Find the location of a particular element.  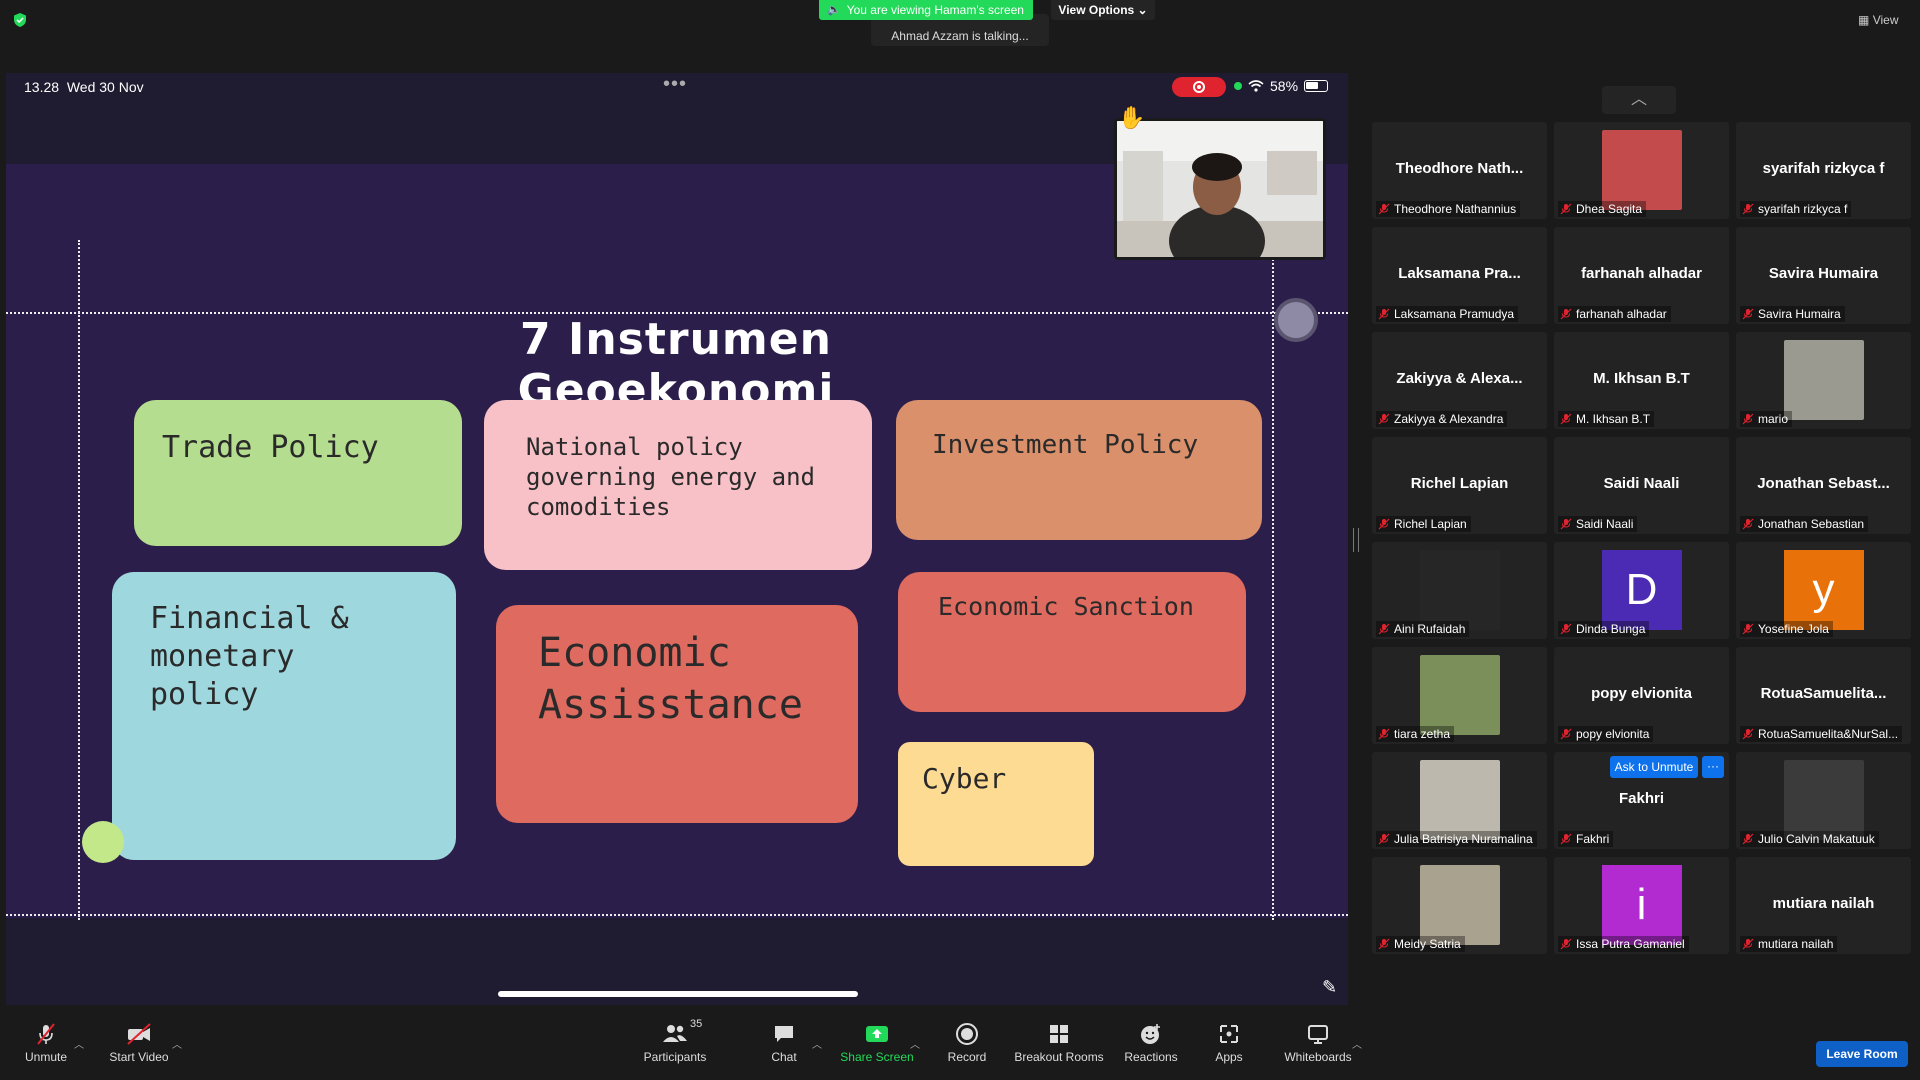

chat-icon is located at coordinates (784, 1034).